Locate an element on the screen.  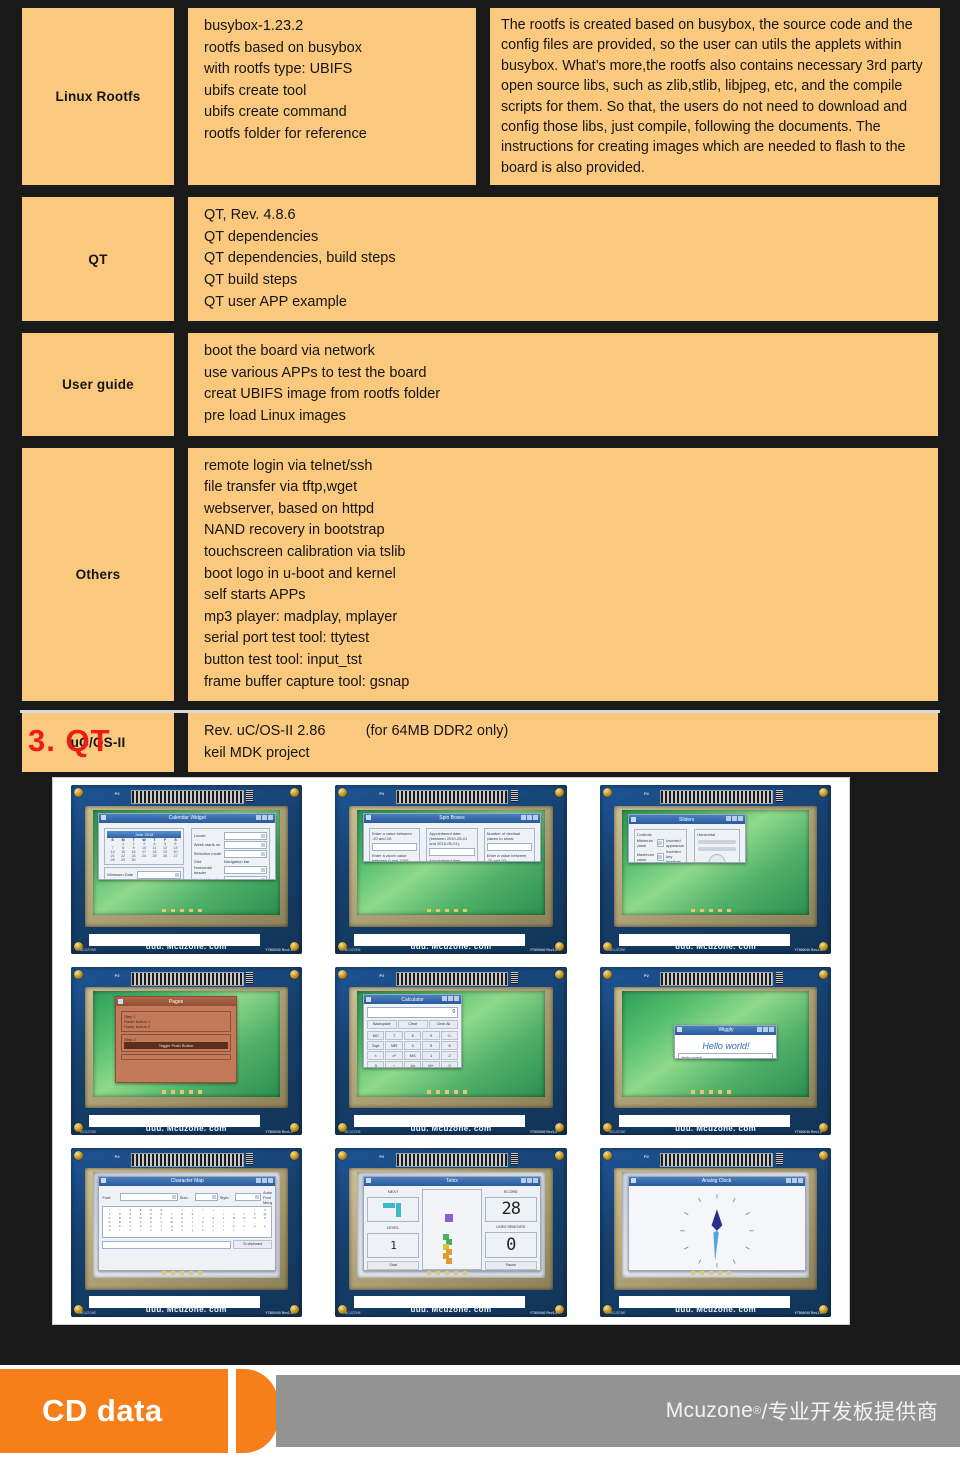
vertical-header-select is located at coordinates (245, 877).